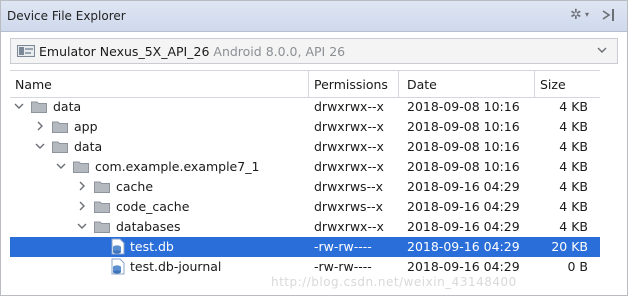 This screenshot has width=628, height=296. I want to click on file-name: com.example.example7_1, so click(177, 166).